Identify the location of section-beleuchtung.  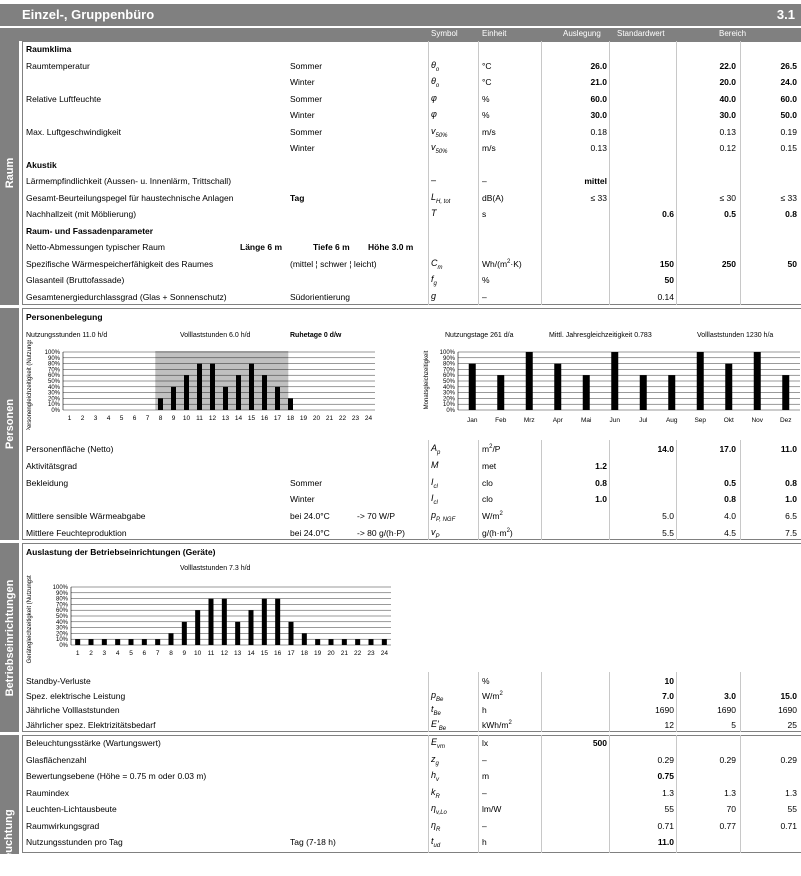
(411, 794).